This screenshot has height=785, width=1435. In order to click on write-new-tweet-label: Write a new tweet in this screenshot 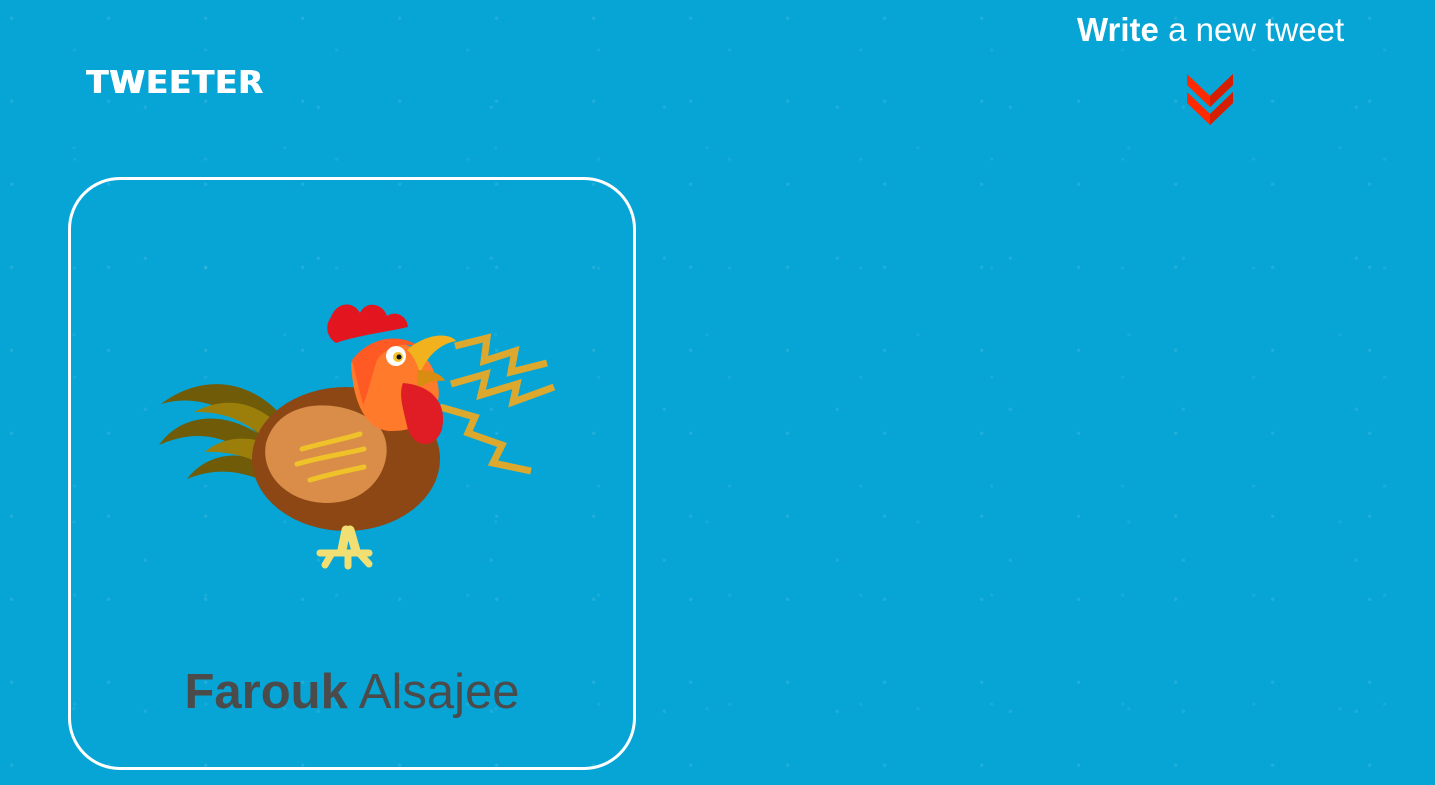, I will do `click(1211, 29)`.